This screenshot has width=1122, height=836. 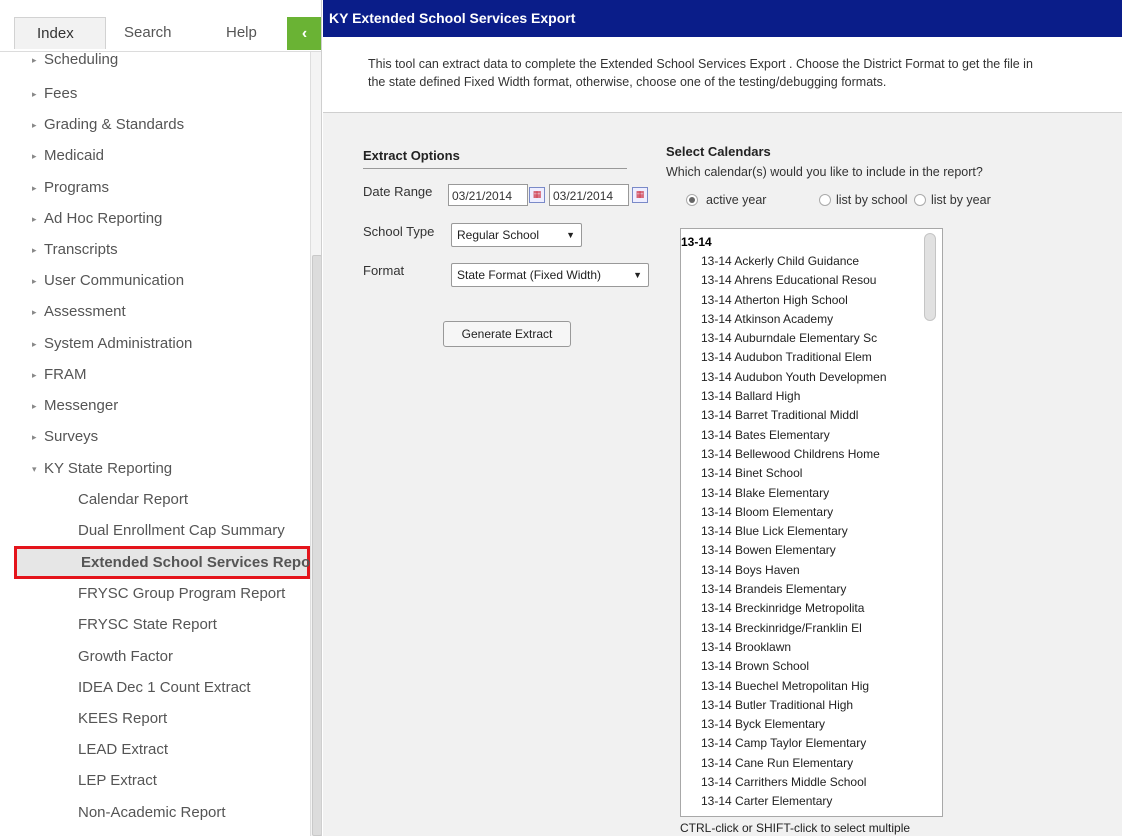 I want to click on calendar-option: 13-14 Blue Lick Elementary, so click(x=794, y=531).